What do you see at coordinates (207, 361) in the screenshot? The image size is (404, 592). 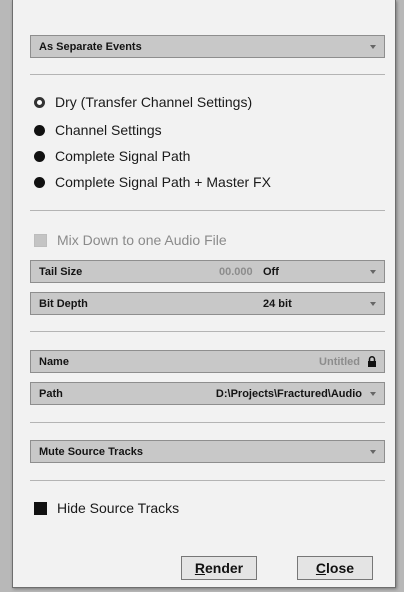 I see `name-field: Name Untitled` at bounding box center [207, 361].